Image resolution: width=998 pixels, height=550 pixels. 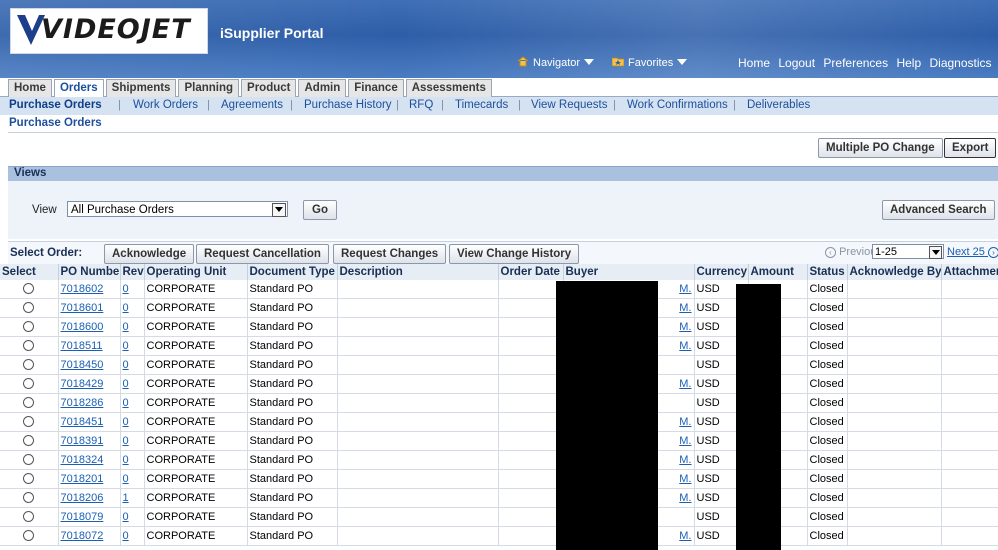 I want to click on preferences-link: Preferences, so click(x=855, y=63).